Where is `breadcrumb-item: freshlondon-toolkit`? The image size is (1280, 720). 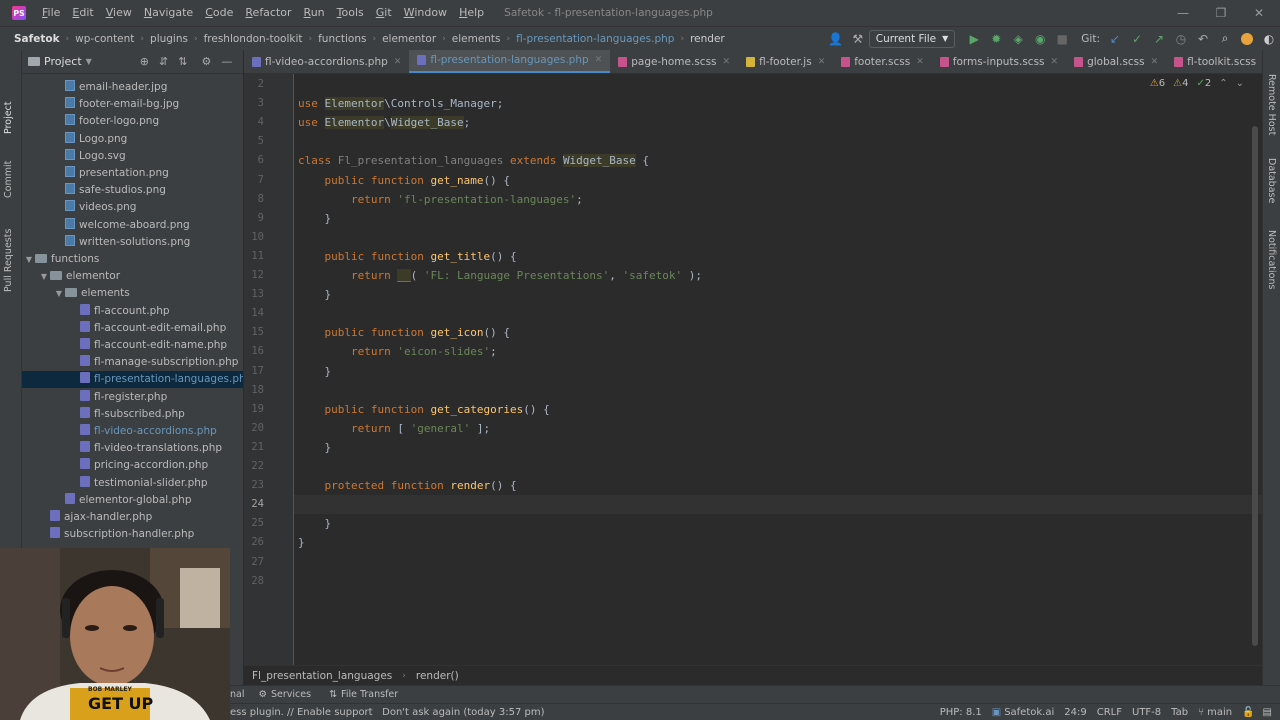 breadcrumb-item: freshlondon-toolkit is located at coordinates (253, 39).